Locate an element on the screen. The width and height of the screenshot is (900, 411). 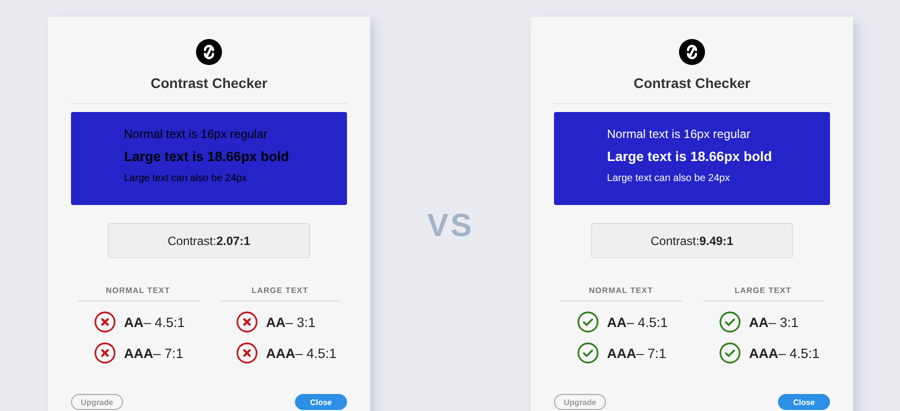
contrast-ratio: Contrast:2.07:1 is located at coordinates (209, 240).